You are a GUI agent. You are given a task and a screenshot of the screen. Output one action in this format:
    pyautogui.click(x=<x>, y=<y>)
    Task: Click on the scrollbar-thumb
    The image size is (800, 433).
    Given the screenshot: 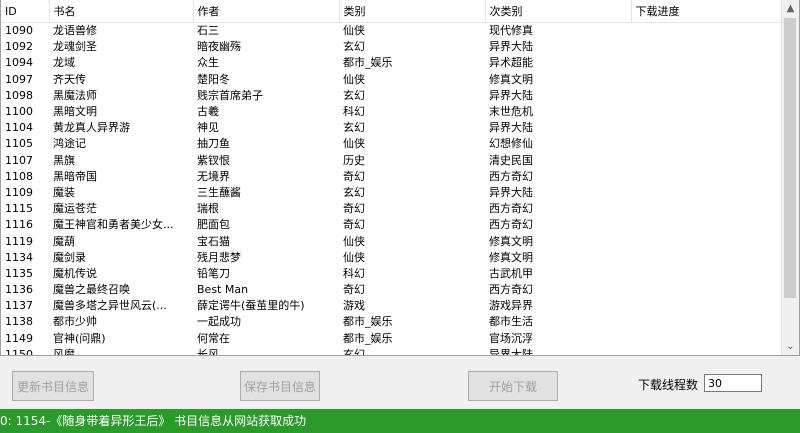 What is the action you would take?
    pyautogui.click(x=790, y=158)
    